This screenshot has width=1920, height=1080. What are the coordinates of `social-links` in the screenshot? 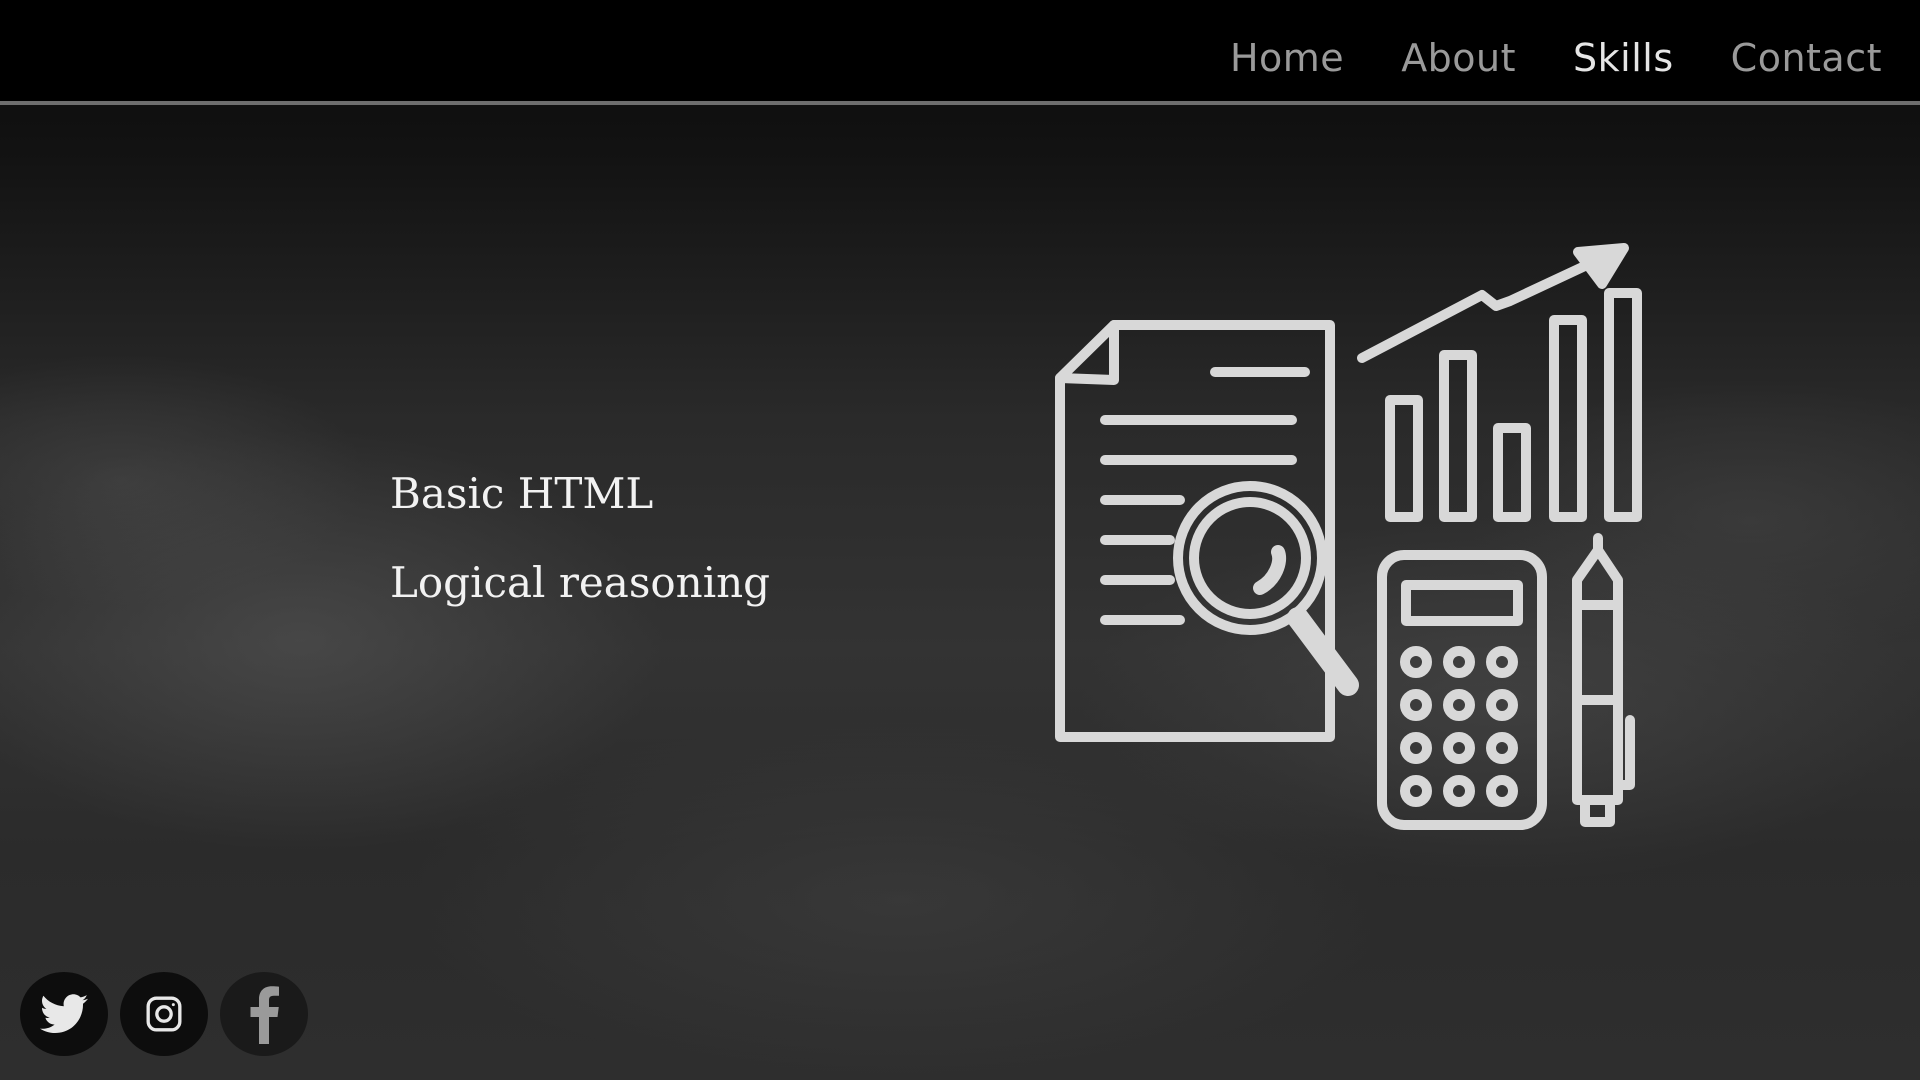 It's located at (164, 1014).